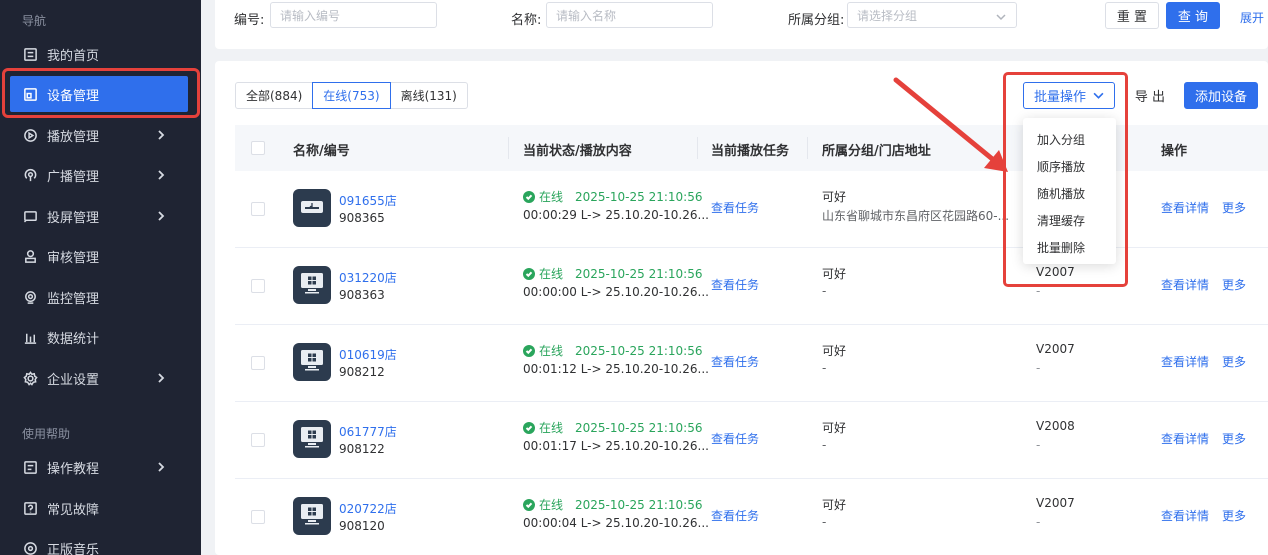 The width and height of the screenshot is (1268, 555). Describe the element at coordinates (368, 508) in the screenshot. I see `device-name-link: 020722店` at that location.